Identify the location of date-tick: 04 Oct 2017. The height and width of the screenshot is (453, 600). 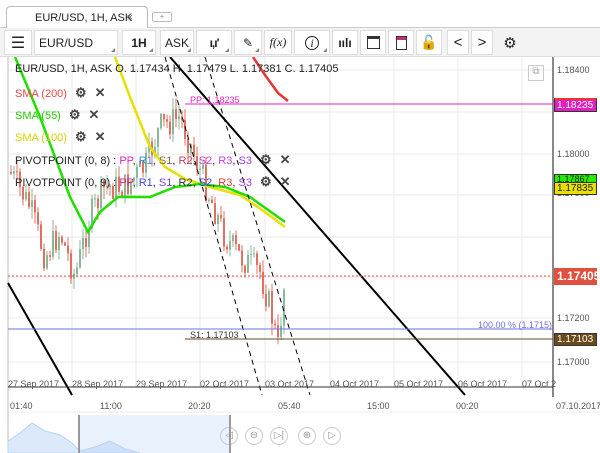
(355, 384).